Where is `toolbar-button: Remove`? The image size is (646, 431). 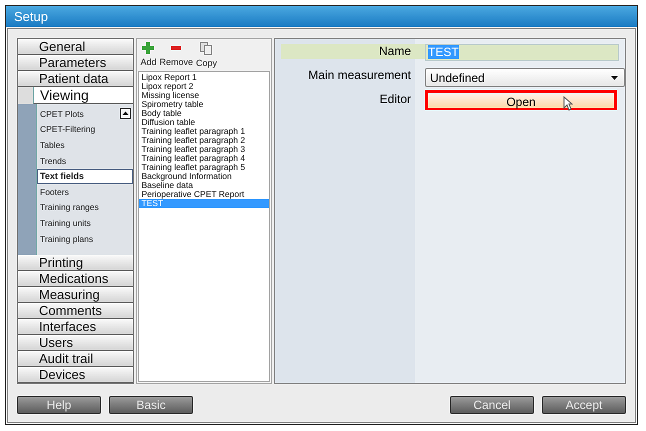 toolbar-button: Remove is located at coordinates (176, 56).